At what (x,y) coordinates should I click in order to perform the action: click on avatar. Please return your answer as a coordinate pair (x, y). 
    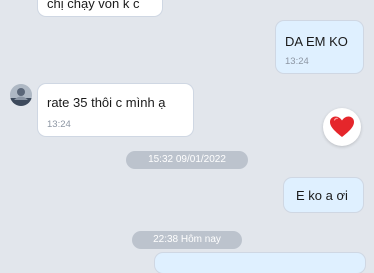
    Looking at the image, I should click on (21, 95).